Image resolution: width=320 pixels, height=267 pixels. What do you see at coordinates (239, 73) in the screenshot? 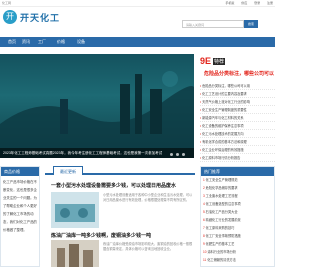
I see `headline-link: 危险品分类标注，哪些公司可以用` at bounding box center [239, 73].